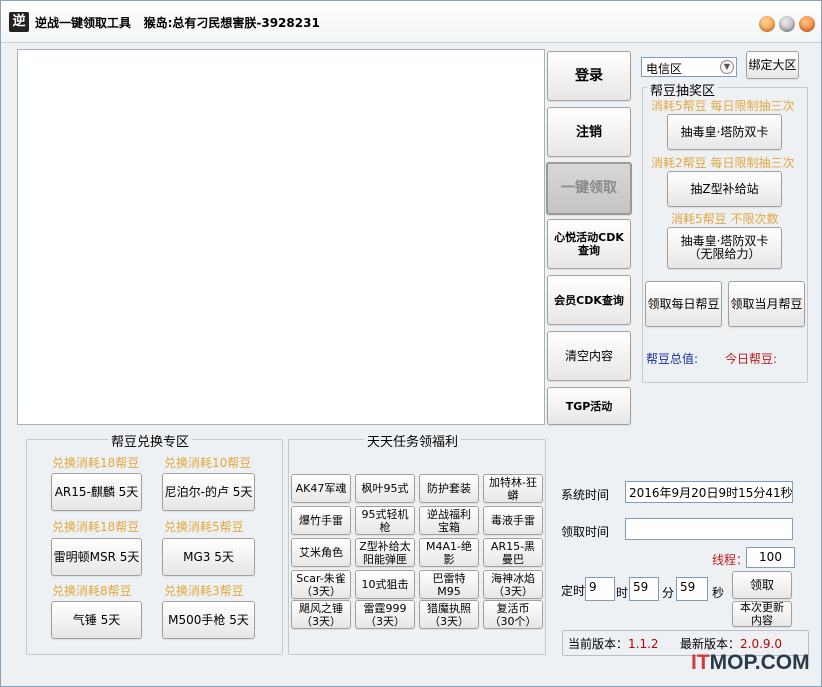 This screenshot has height=687, width=822. I want to click on system-time-field: 2016年9月20日9时15分41秒, so click(709, 492).